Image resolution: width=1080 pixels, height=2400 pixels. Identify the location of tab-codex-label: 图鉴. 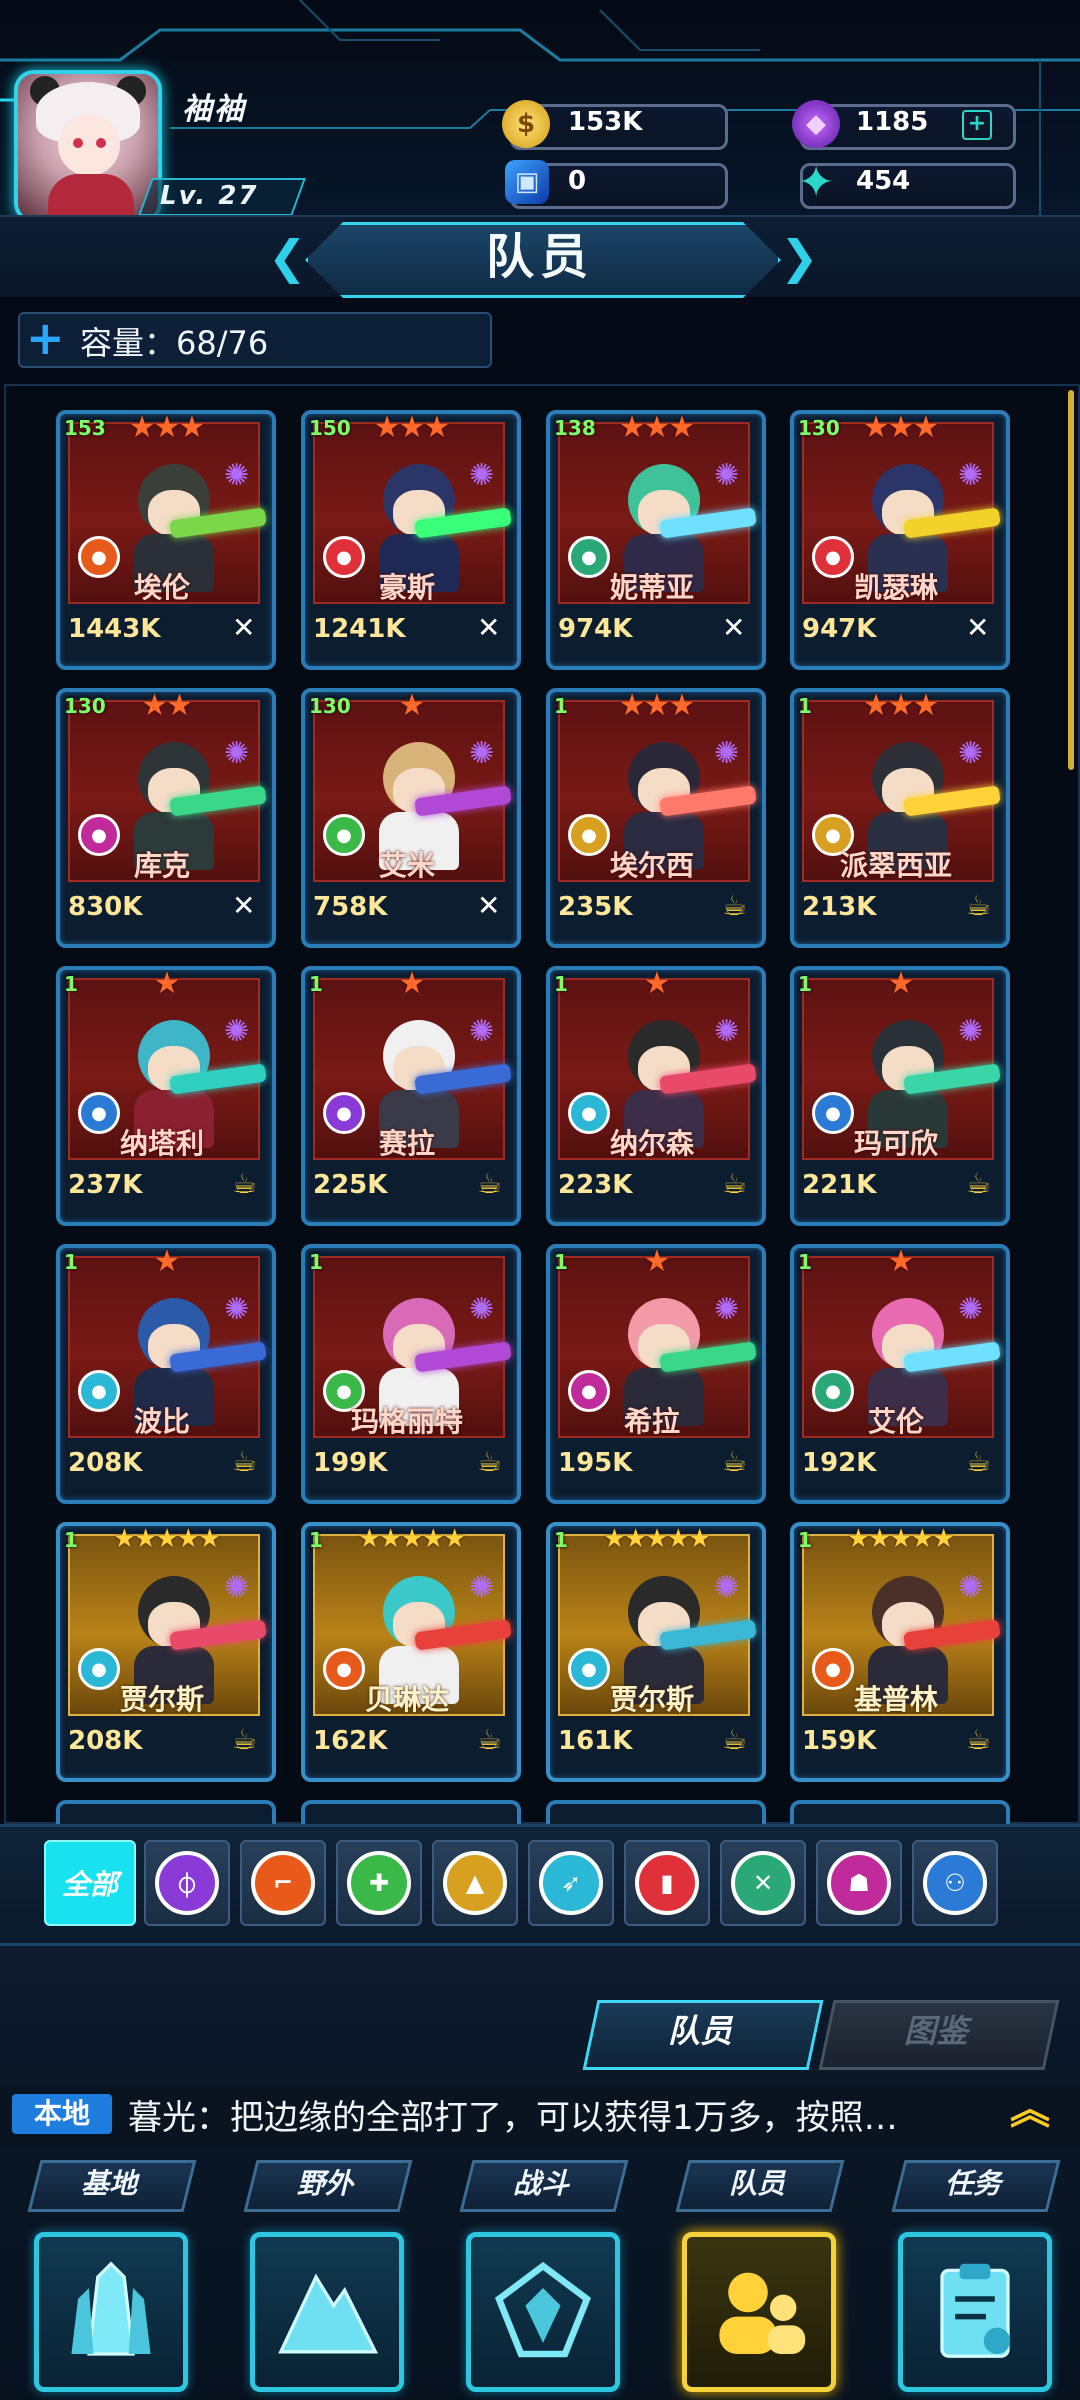
(935, 2031).